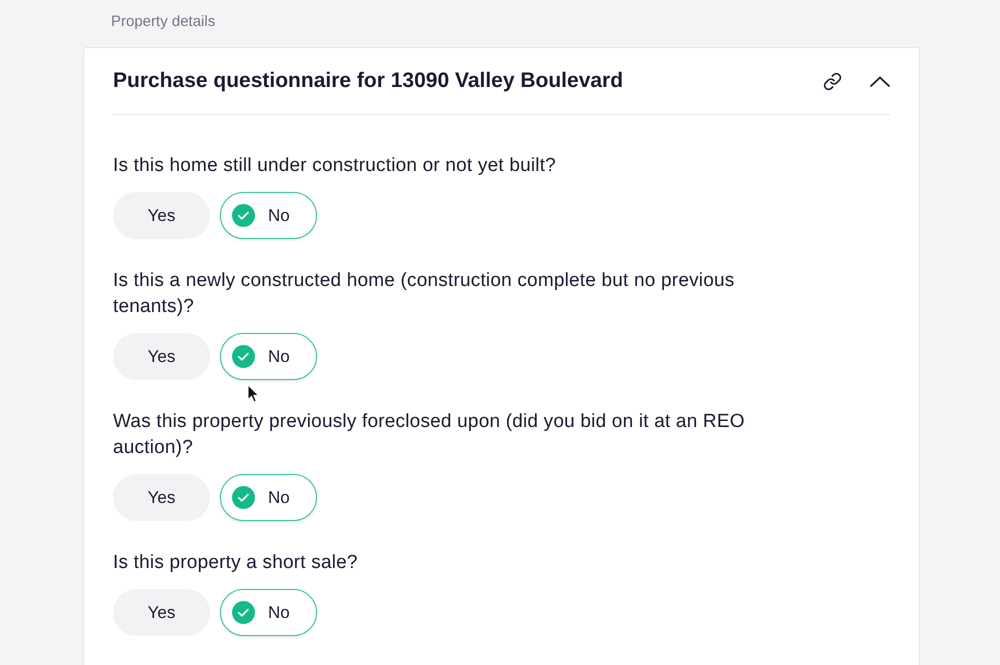 This screenshot has width=1000, height=665. I want to click on question-text: Was this property previously foreclosed upon (did you bid on it at an REO auction)?, so click(429, 435).